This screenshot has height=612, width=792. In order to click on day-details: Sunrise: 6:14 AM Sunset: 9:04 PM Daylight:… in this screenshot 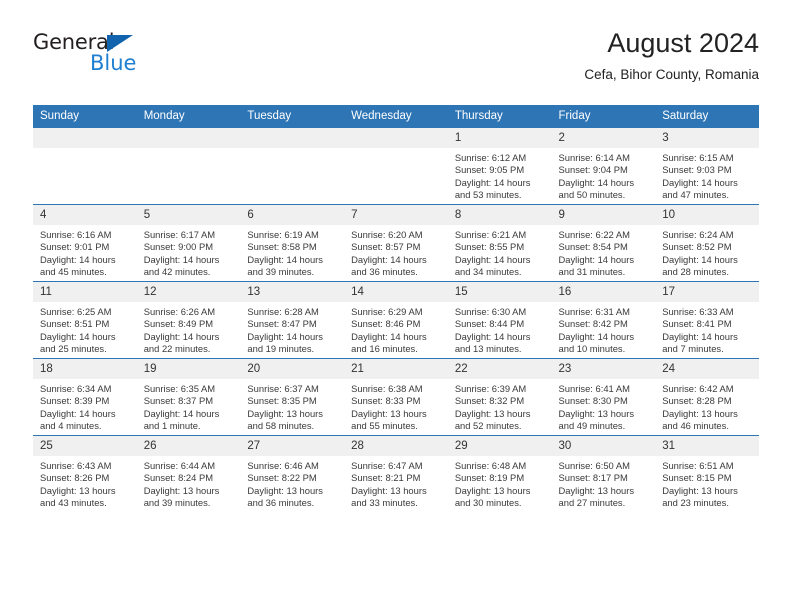, I will do `click(604, 174)`.